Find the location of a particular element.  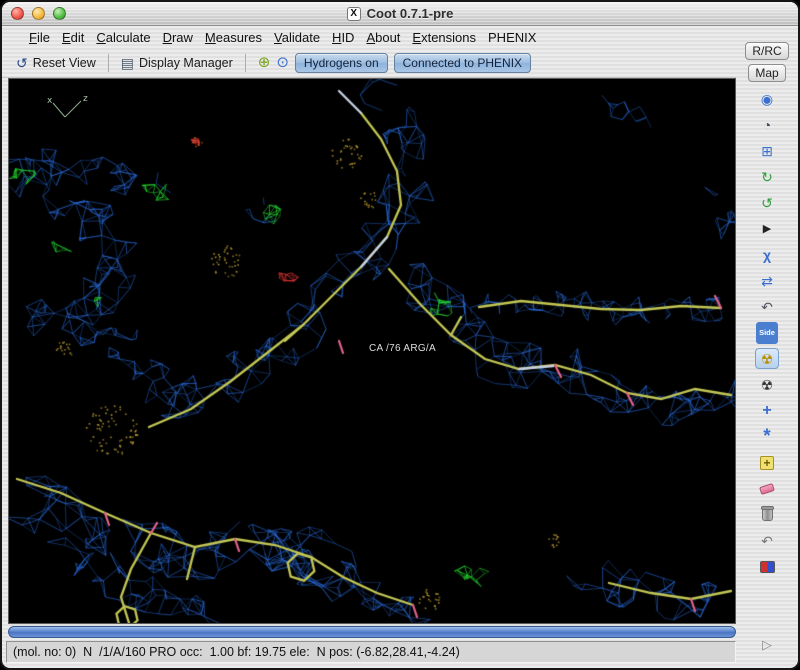

delete-item-icon is located at coordinates (767, 514).